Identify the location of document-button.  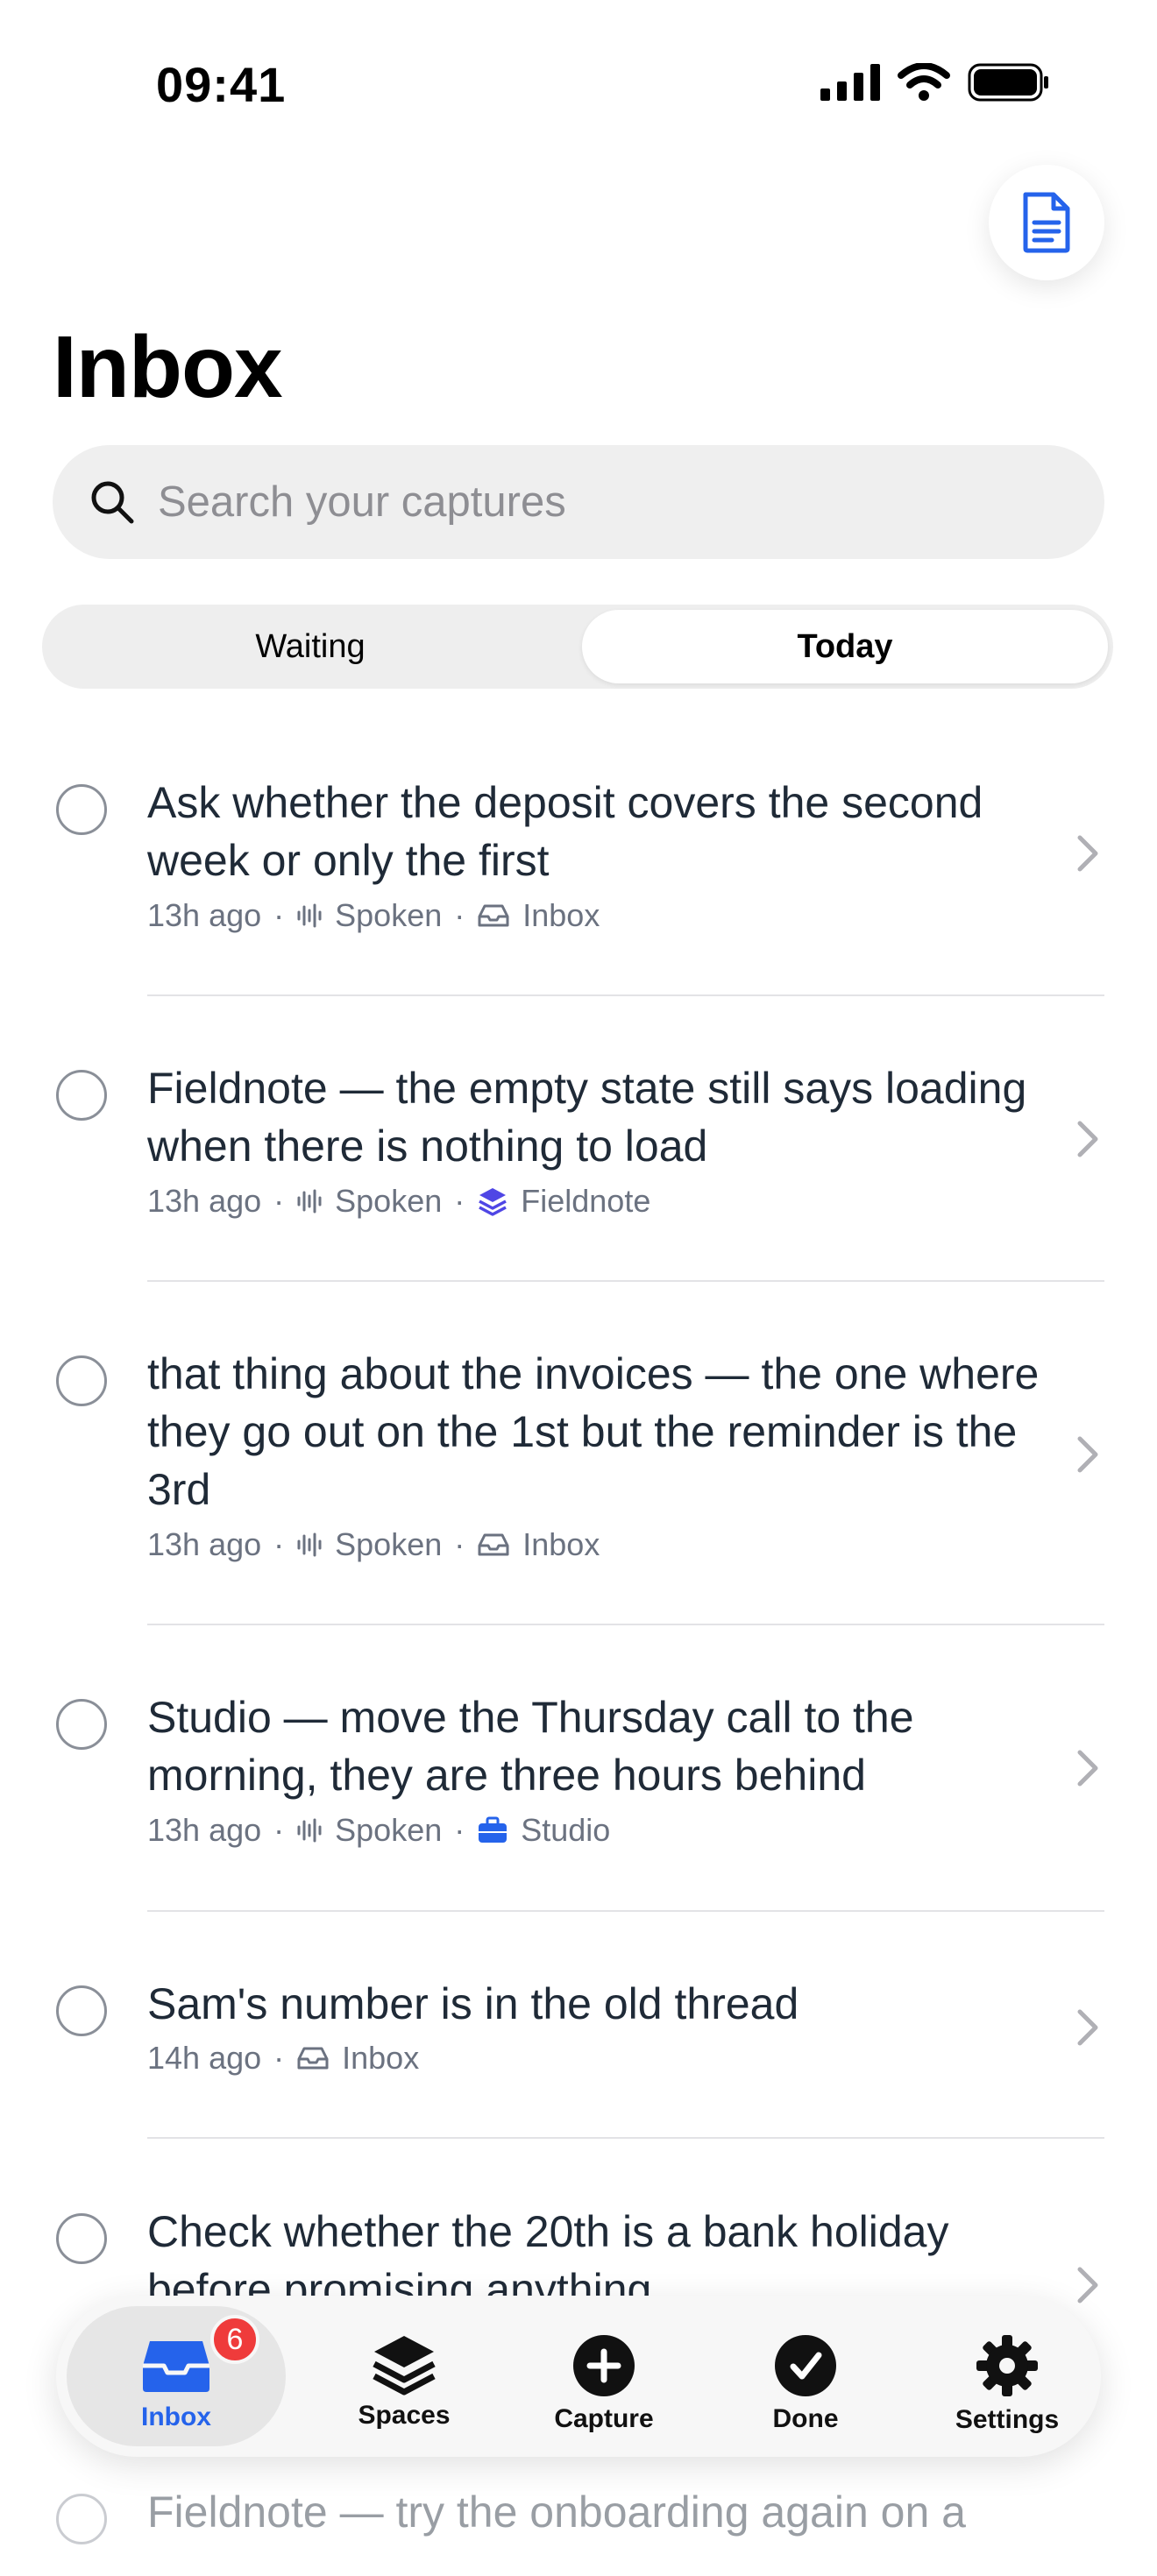
(1046, 222).